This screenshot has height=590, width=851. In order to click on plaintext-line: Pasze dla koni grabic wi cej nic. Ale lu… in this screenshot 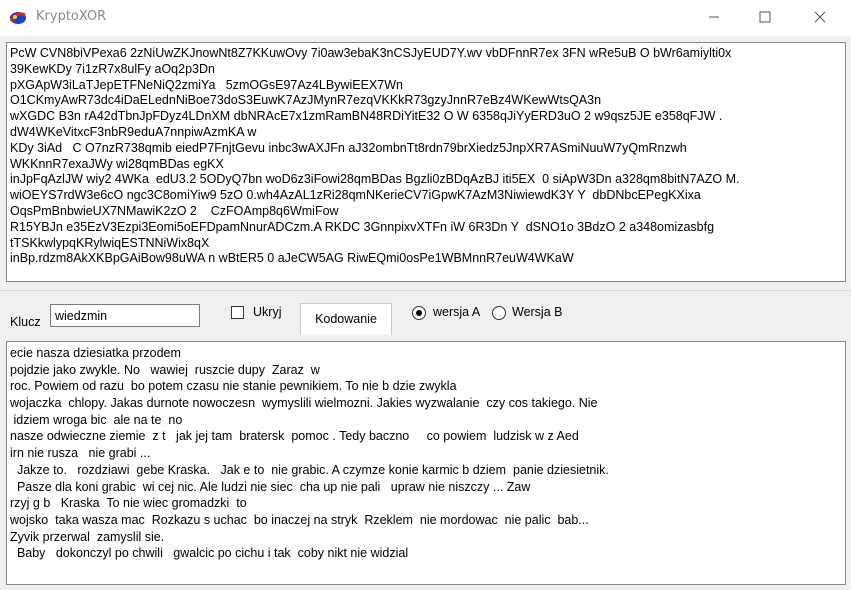, I will do `click(270, 486)`.